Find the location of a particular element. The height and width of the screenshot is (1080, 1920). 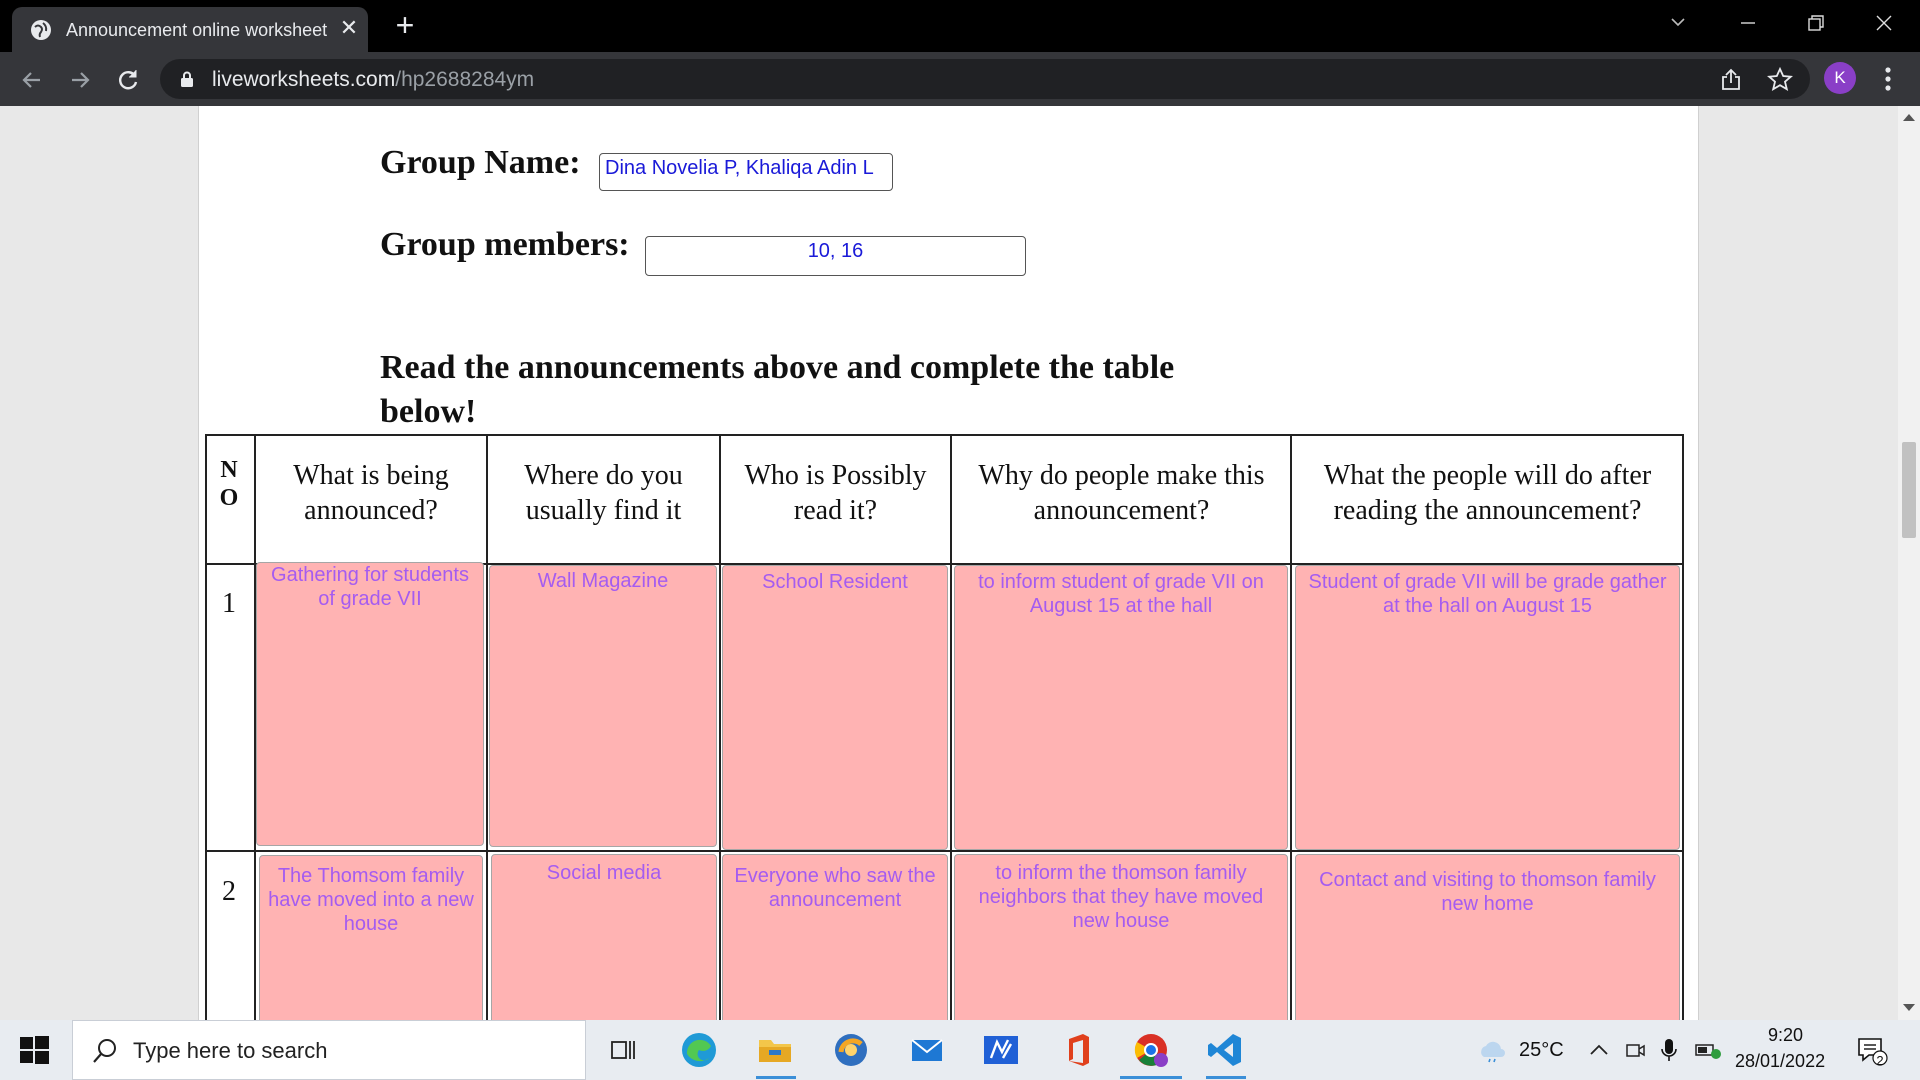

group-name-label: Group Name: is located at coordinates (480, 162).